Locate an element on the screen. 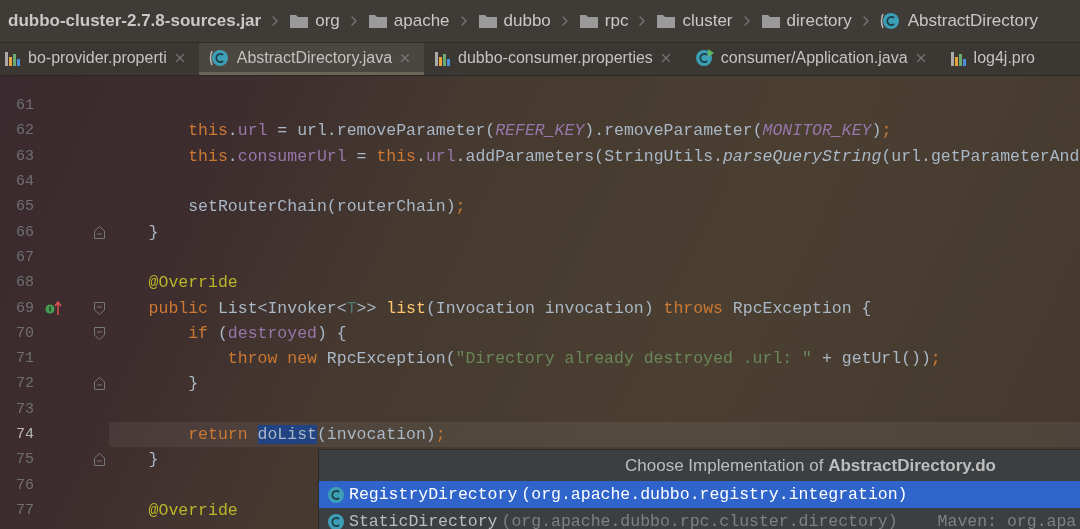 The height and width of the screenshot is (529, 1080). breadcrumb-item: AbstractDirectory is located at coordinates (959, 21).